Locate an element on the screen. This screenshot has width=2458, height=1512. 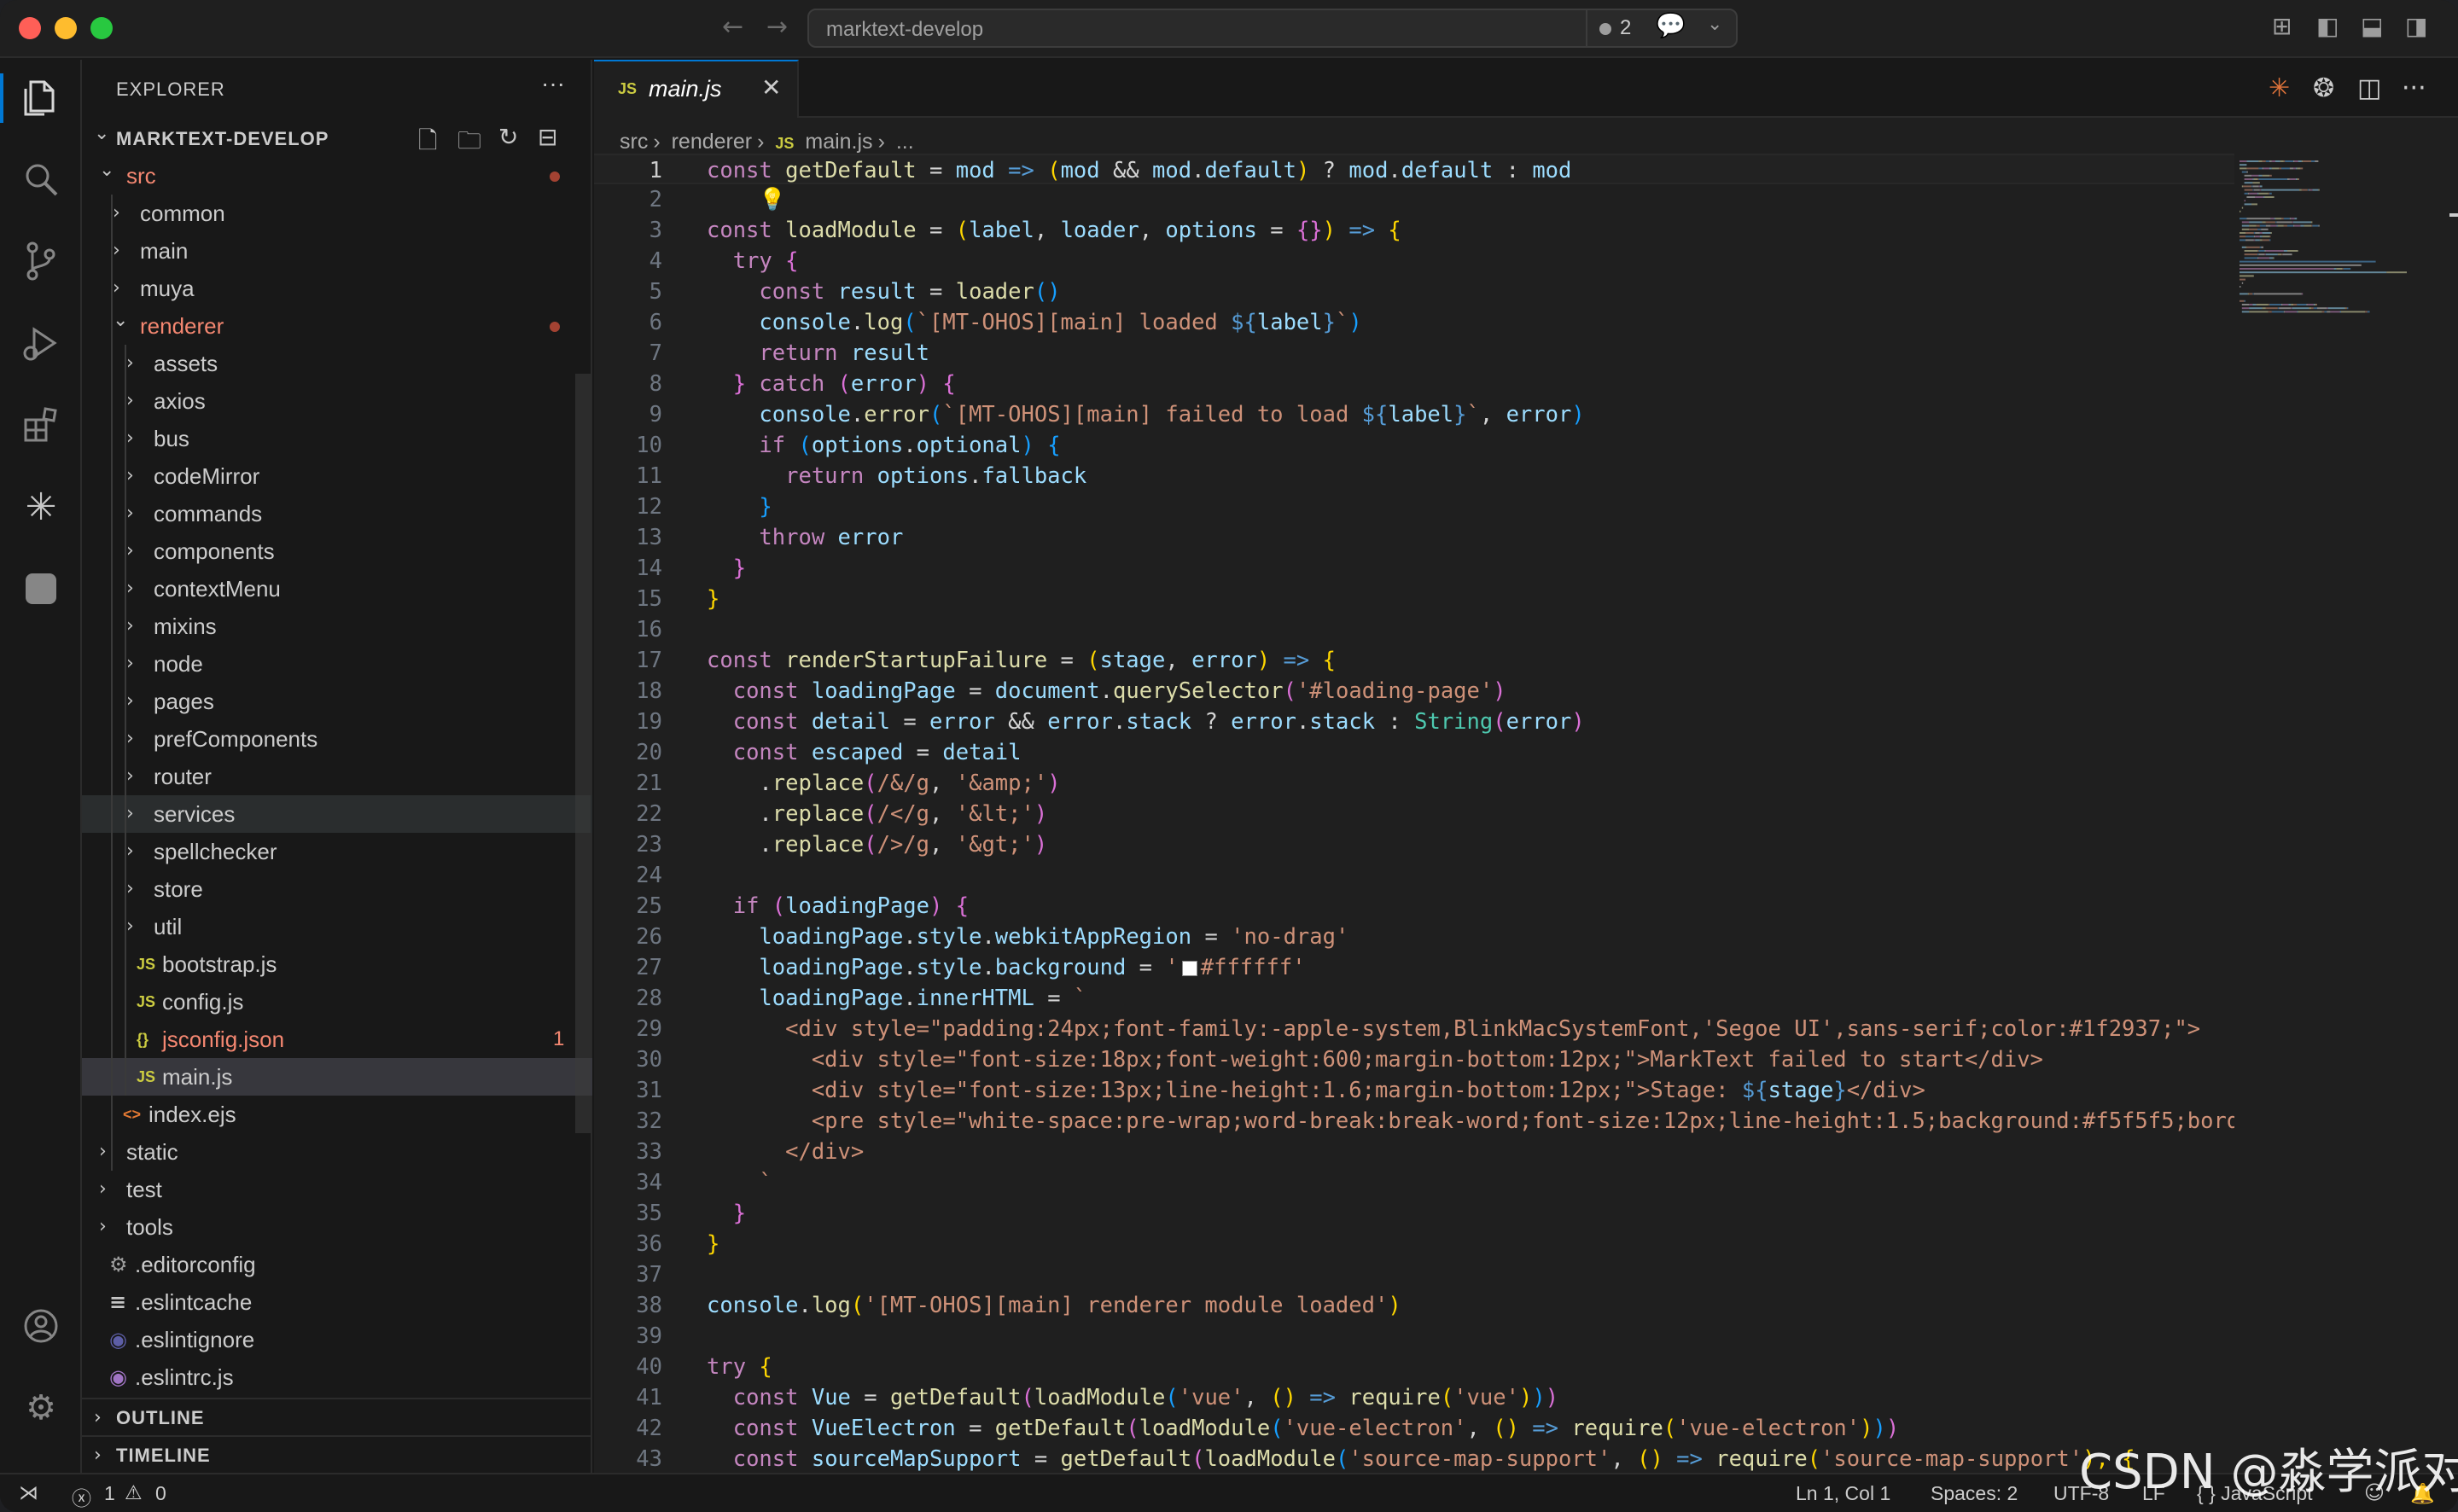
folder-codemirror: › codeMirror is located at coordinates (337, 476).